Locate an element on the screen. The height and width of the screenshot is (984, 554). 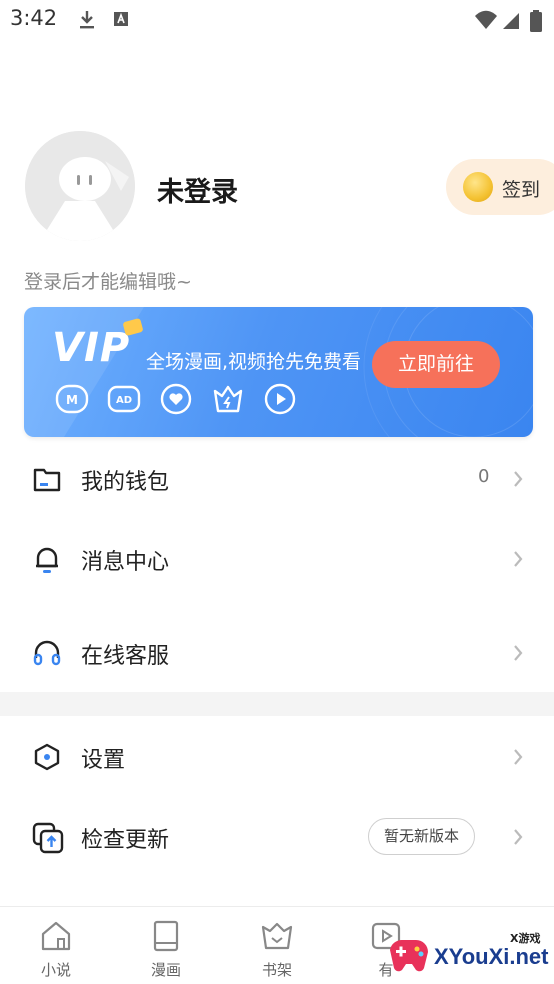
svg-text: M is located at coordinates (72, 400).